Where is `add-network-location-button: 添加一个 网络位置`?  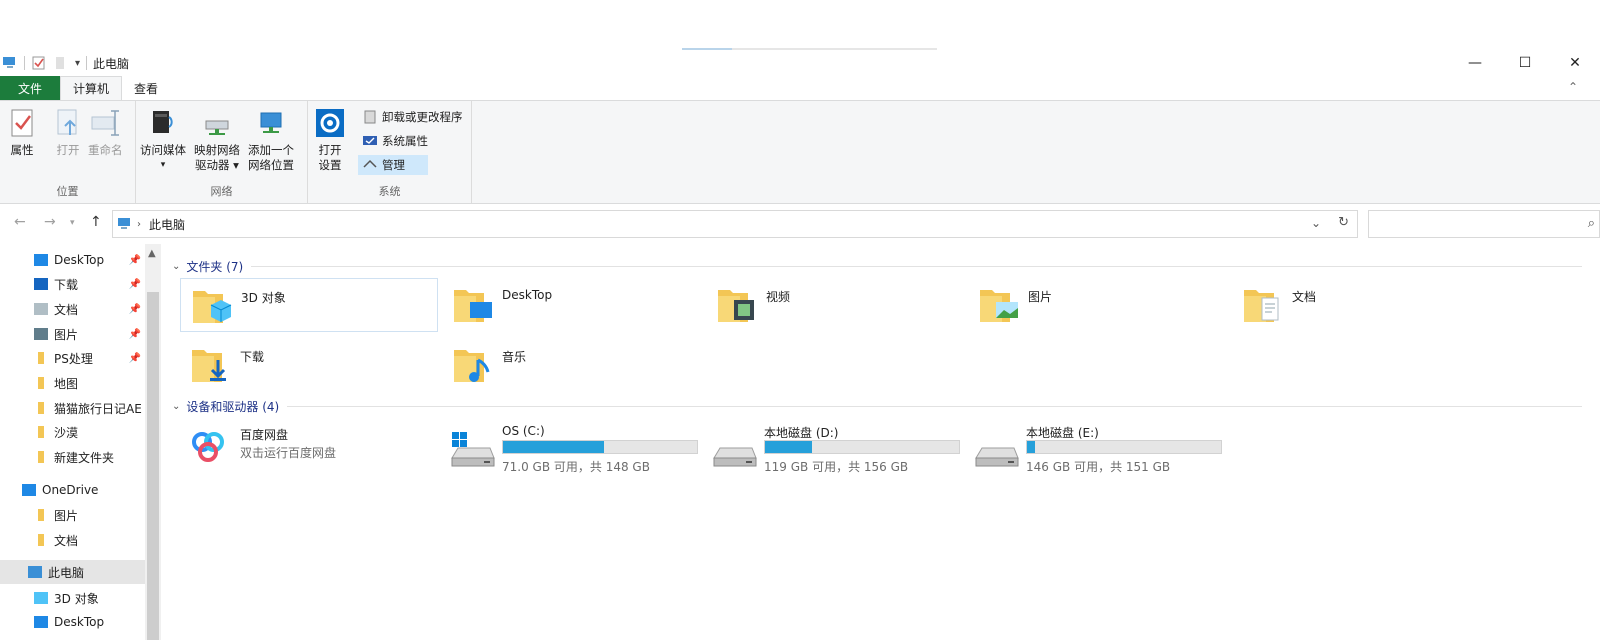 add-network-location-button: 添加一个 网络位置 is located at coordinates (271, 140).